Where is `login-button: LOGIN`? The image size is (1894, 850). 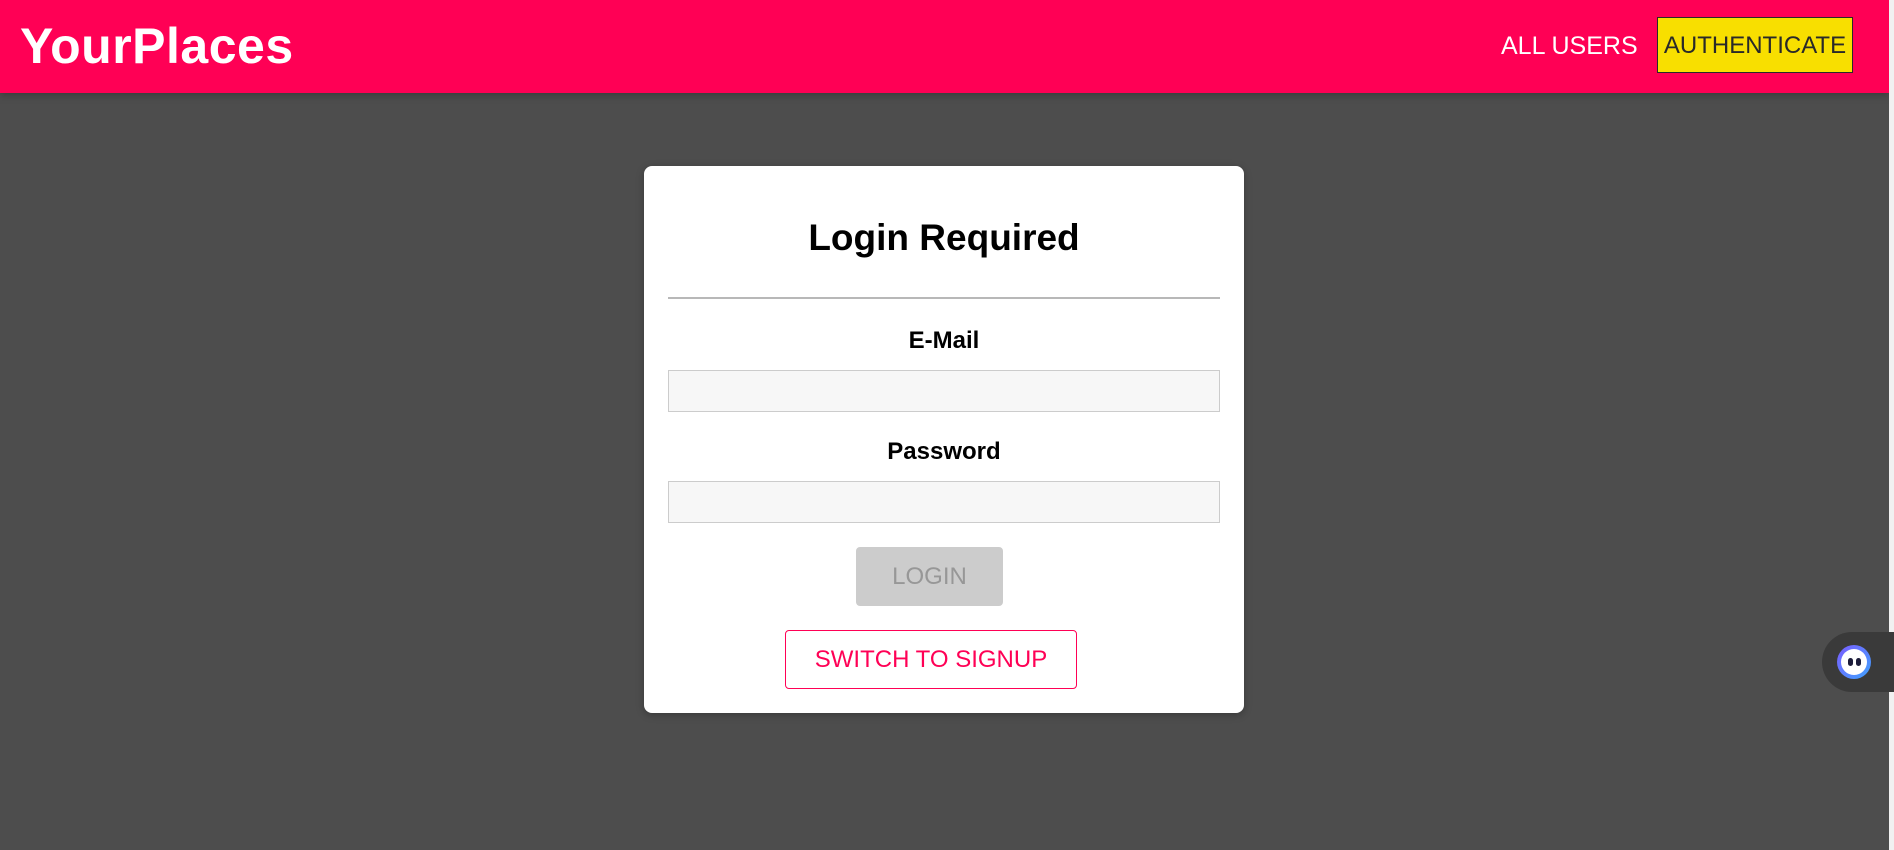
login-button: LOGIN is located at coordinates (929, 576).